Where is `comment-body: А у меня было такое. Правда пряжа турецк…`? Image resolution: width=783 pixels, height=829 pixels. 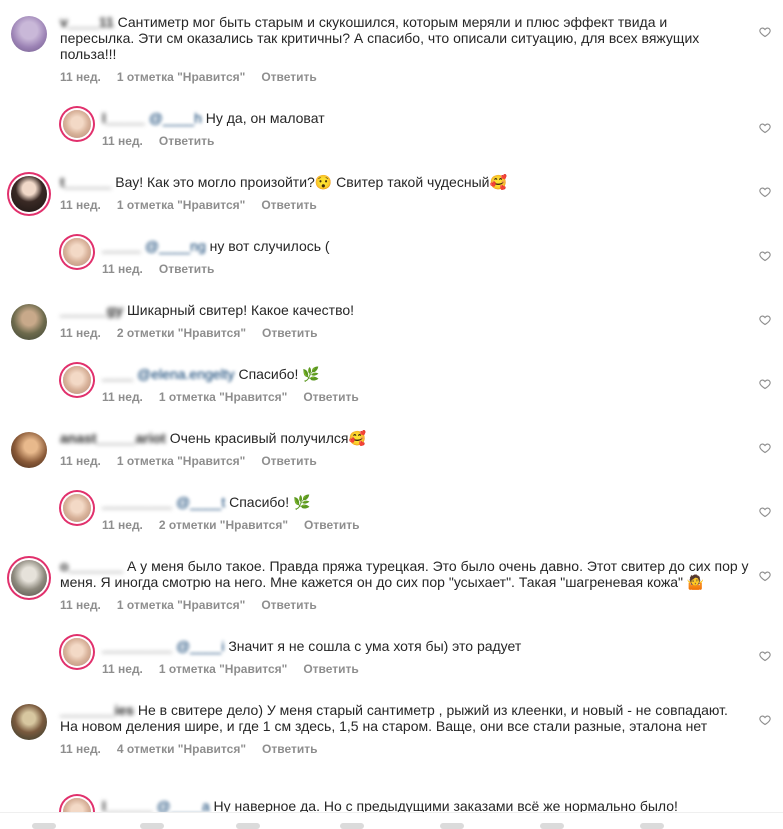
comment-body: А у меня было такое. Правда пряжа турецк… is located at coordinates (404, 574).